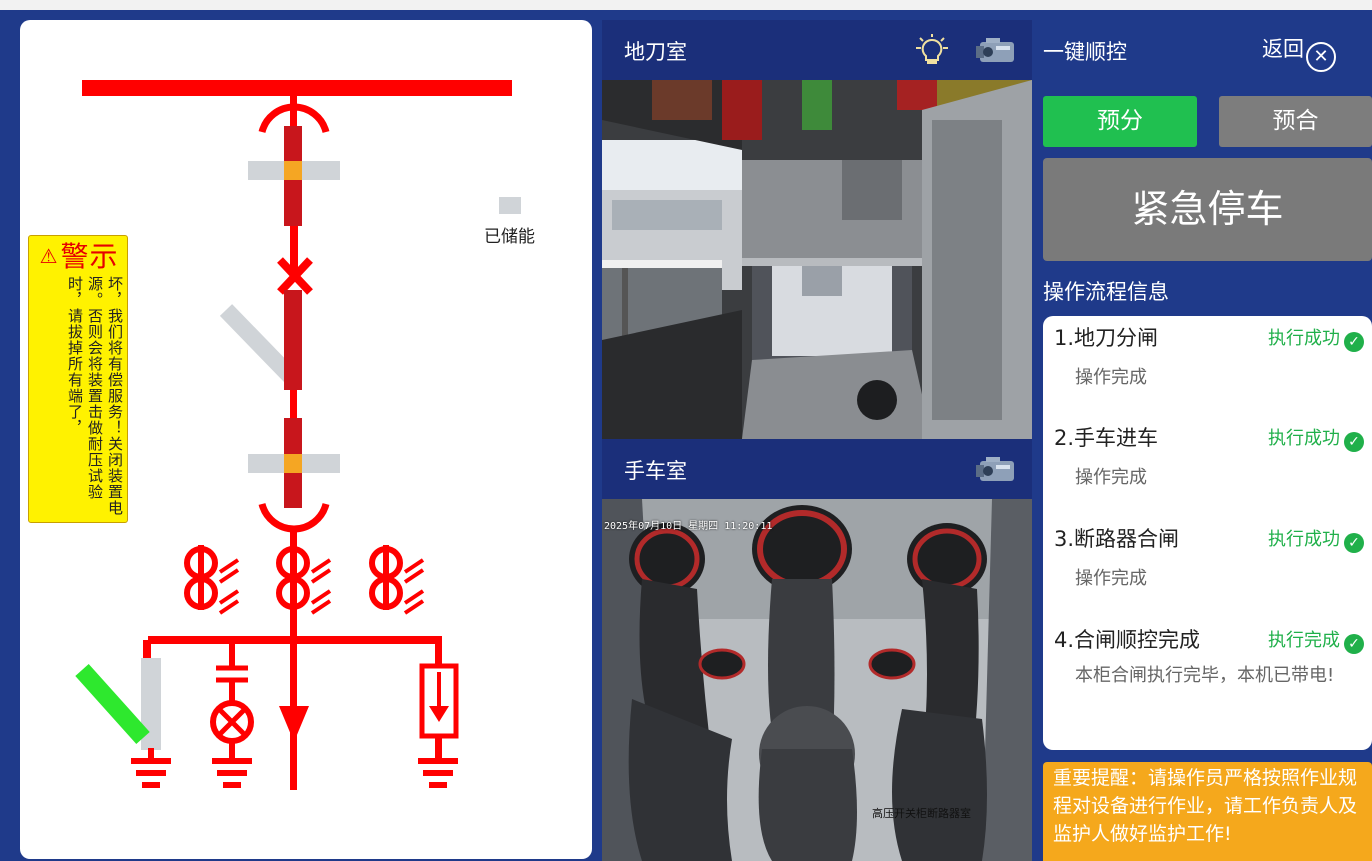 Image resolution: width=1372 pixels, height=861 pixels. Describe the element at coordinates (817, 259) in the screenshot. I see `camera-feed-earth-switch-room` at that location.